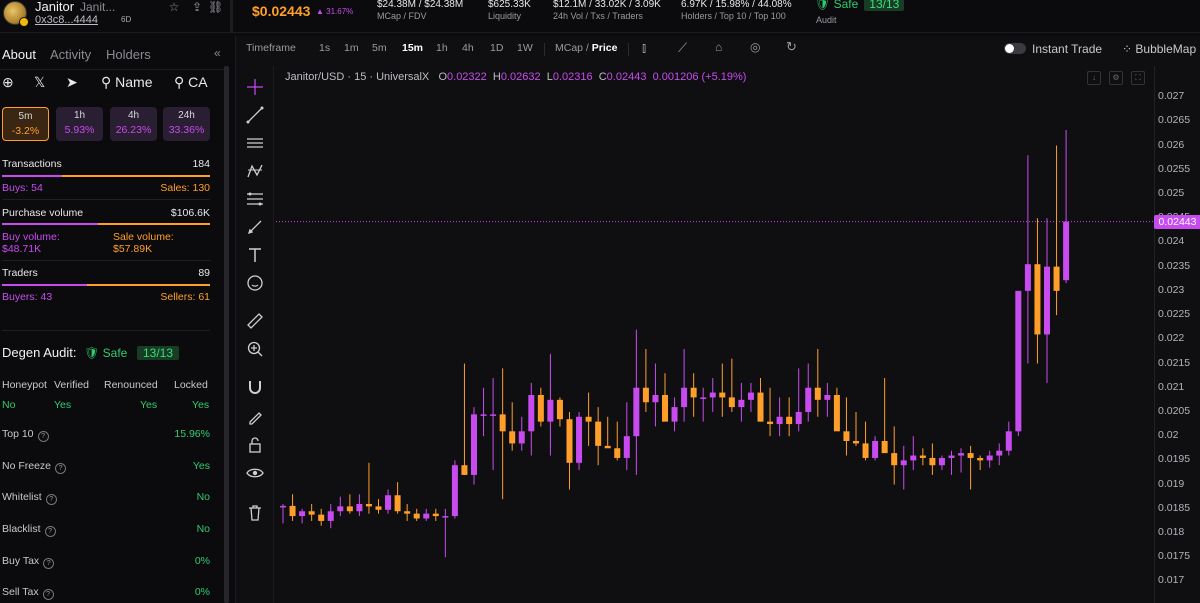 This screenshot has height=603, width=1200. I want to click on crosshair-icon, so click(255, 87).